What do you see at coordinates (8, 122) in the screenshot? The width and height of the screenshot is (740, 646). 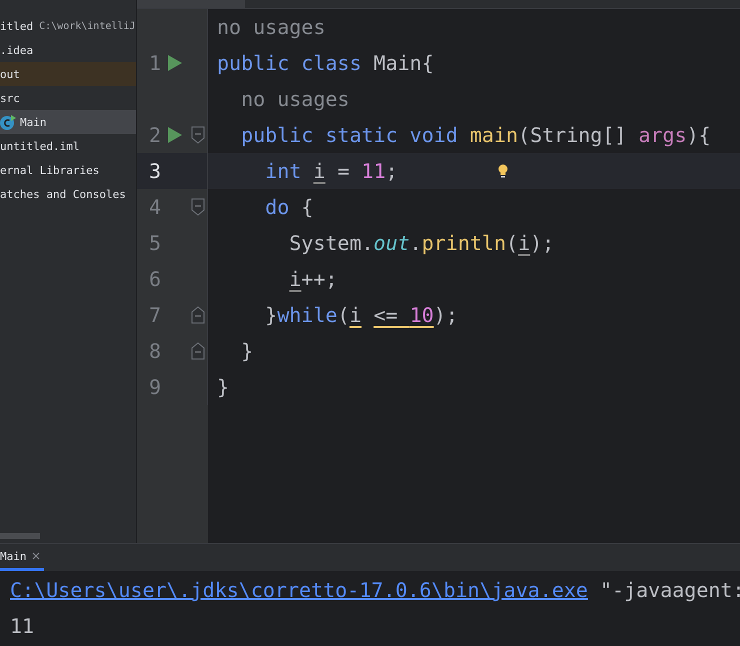 I see `class-icon` at bounding box center [8, 122].